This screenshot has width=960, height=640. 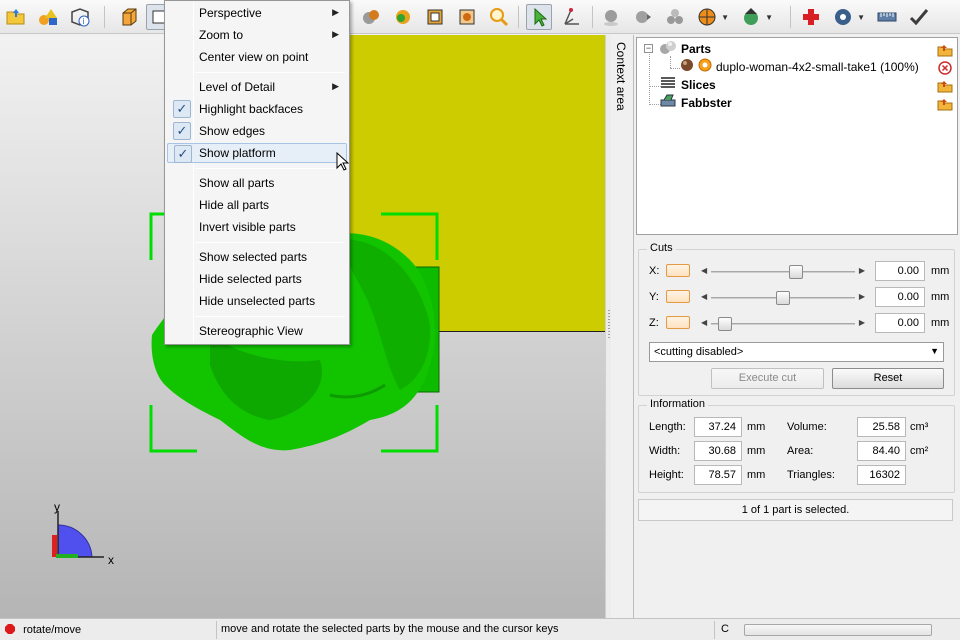 I want to click on menu-item-perspective-label: Perspective, so click(x=230, y=13).